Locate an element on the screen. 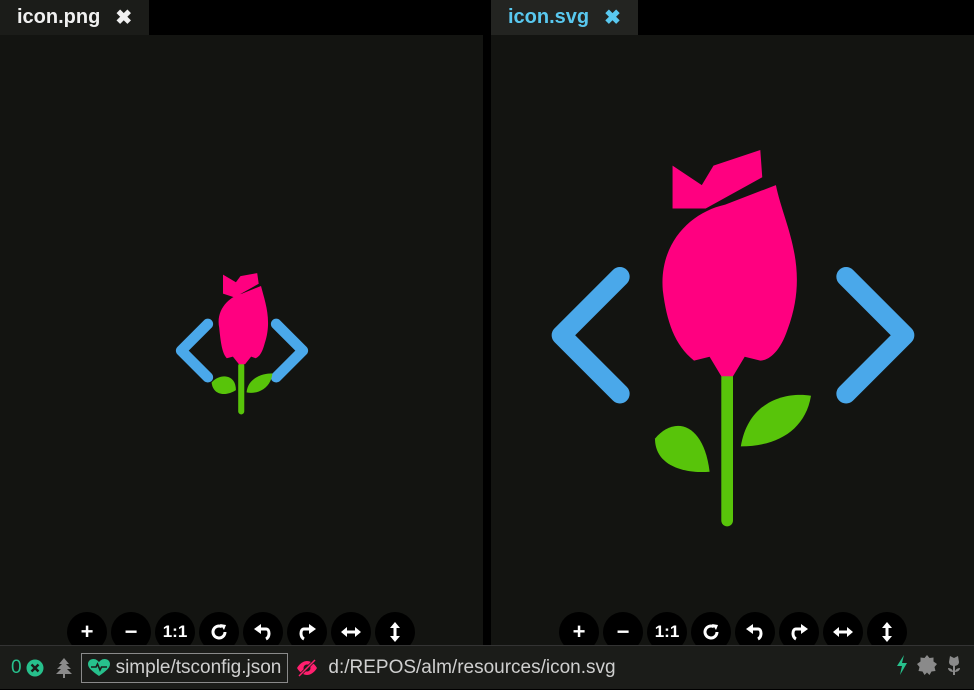 The height and width of the screenshot is (690, 974). rose-icon is located at coordinates (954, 668).